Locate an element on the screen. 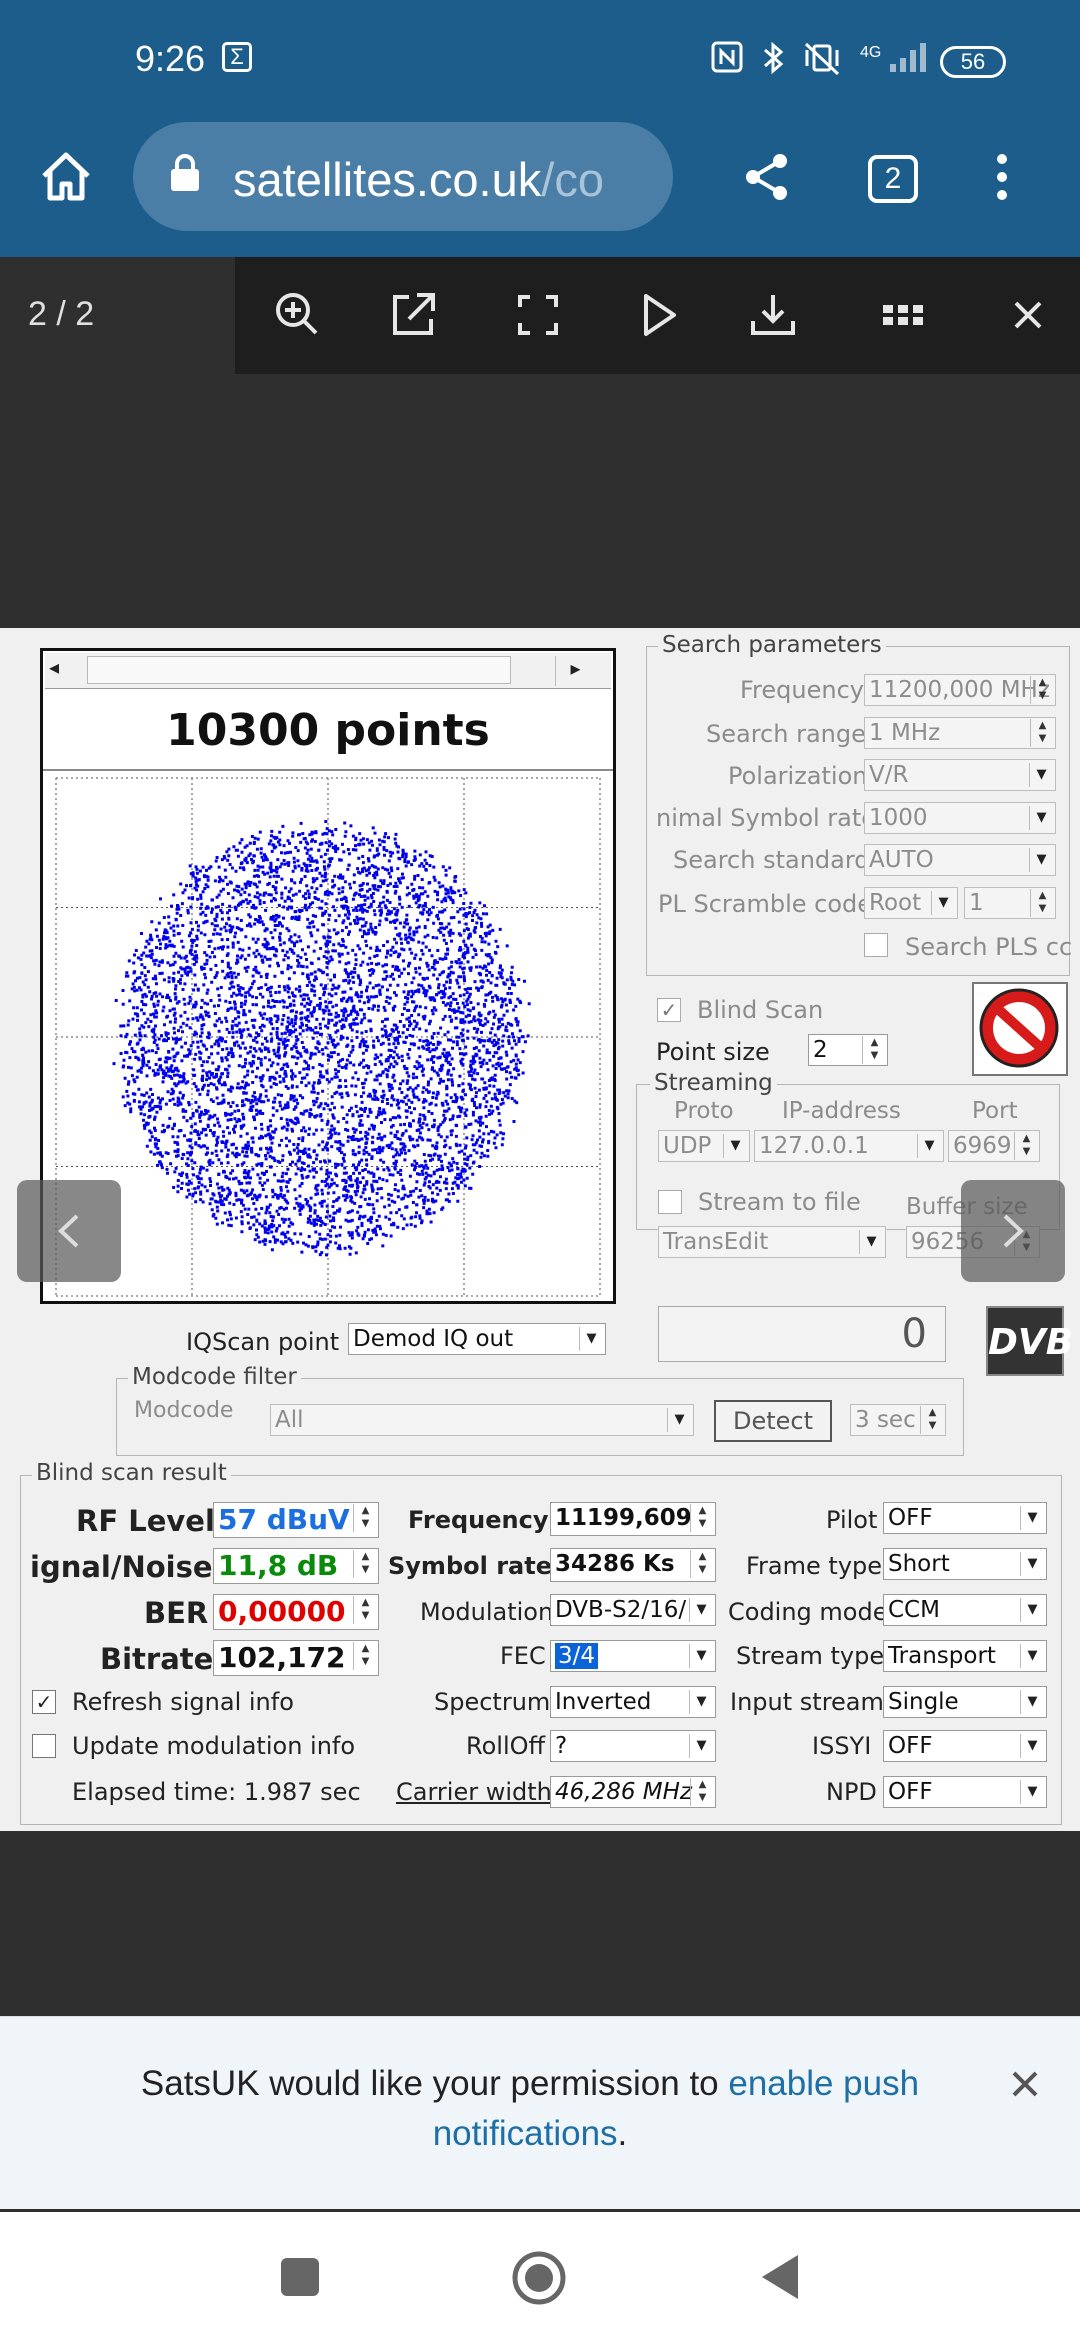 This screenshot has height=2340, width=1080. signal-noise-field: 11,8 dB ▲ ▼ is located at coordinates (296, 1566).